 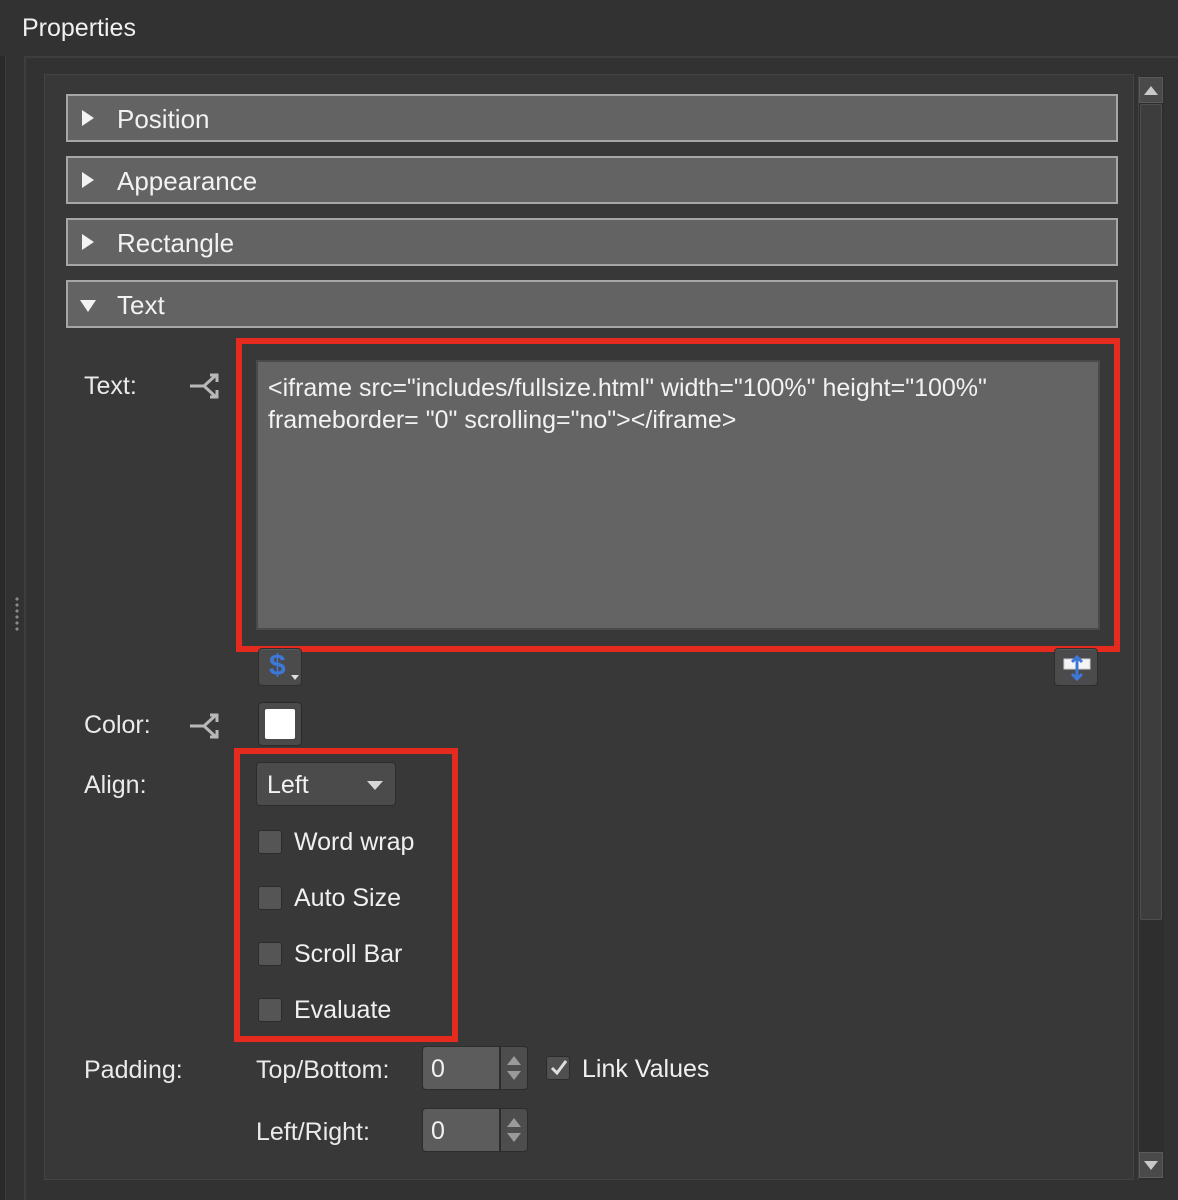 I want to click on link-values-checkbox, so click(x=558, y=1068).